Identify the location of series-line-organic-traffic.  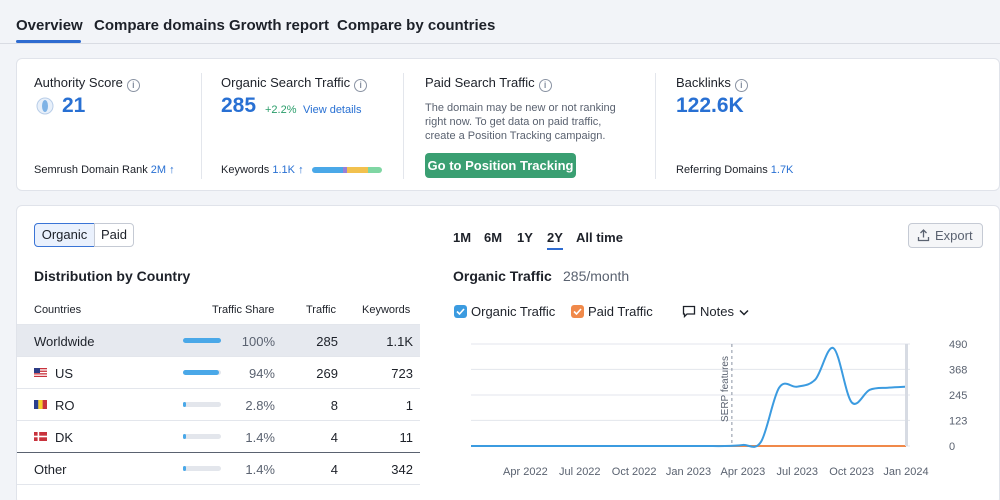
(689, 397).